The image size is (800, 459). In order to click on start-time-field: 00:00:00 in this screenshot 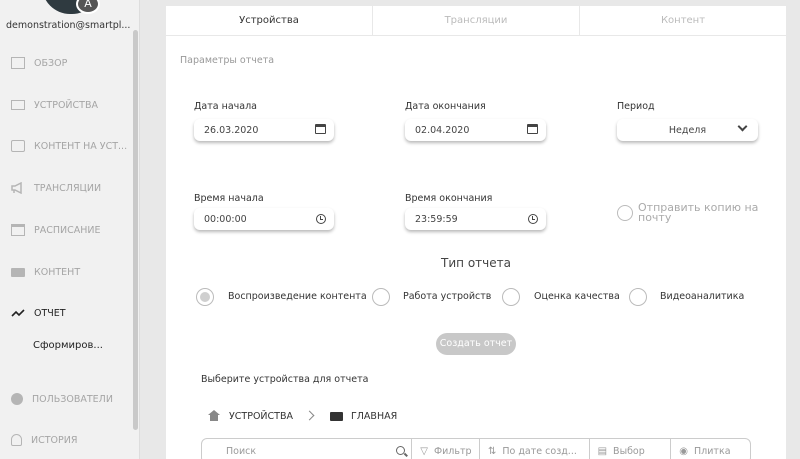, I will do `click(264, 219)`.